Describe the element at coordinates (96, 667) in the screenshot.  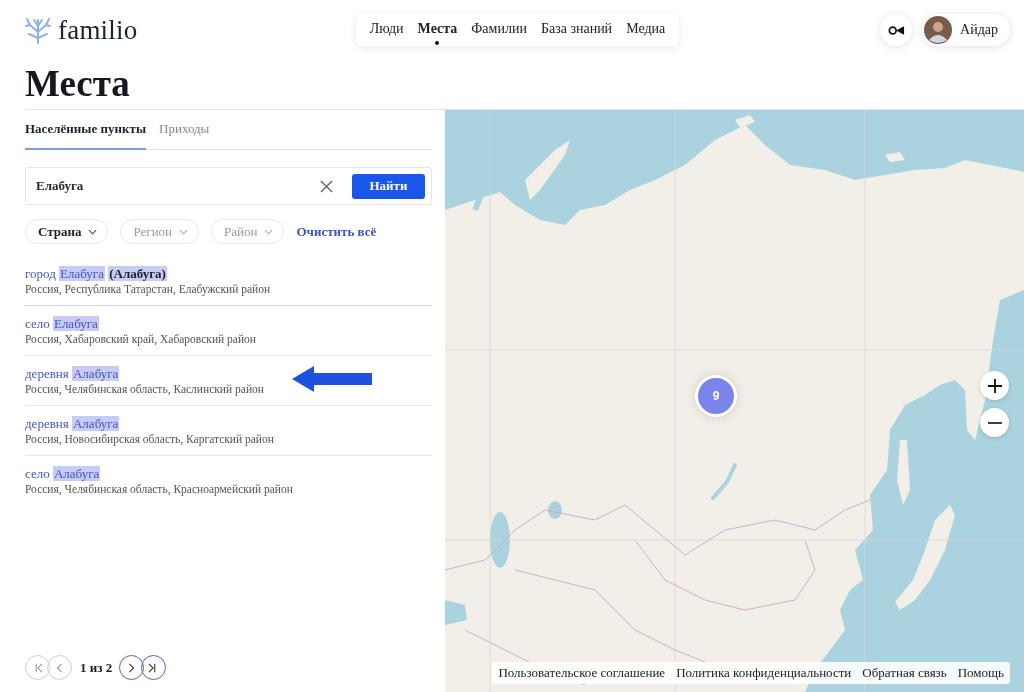
I see `page-status: 1 из 2` at that location.